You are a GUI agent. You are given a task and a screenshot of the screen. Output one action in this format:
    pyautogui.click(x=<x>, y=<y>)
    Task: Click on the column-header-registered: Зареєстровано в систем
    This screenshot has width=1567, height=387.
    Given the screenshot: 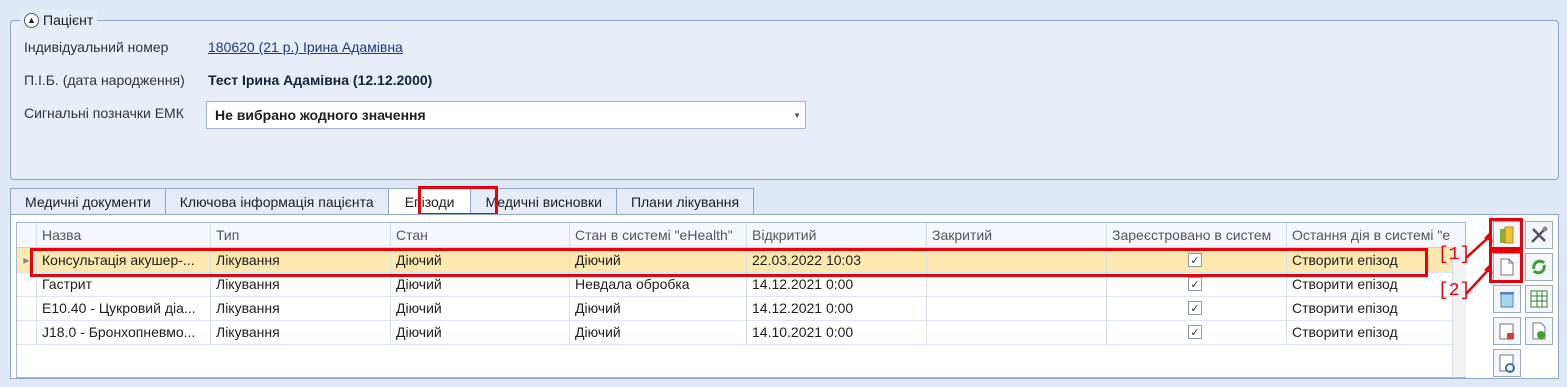 What is the action you would take?
    pyautogui.click(x=1197, y=235)
    